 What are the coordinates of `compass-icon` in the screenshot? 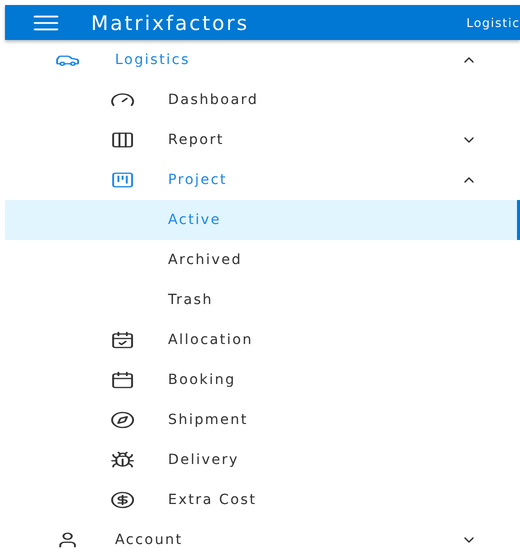 It's located at (123, 420).